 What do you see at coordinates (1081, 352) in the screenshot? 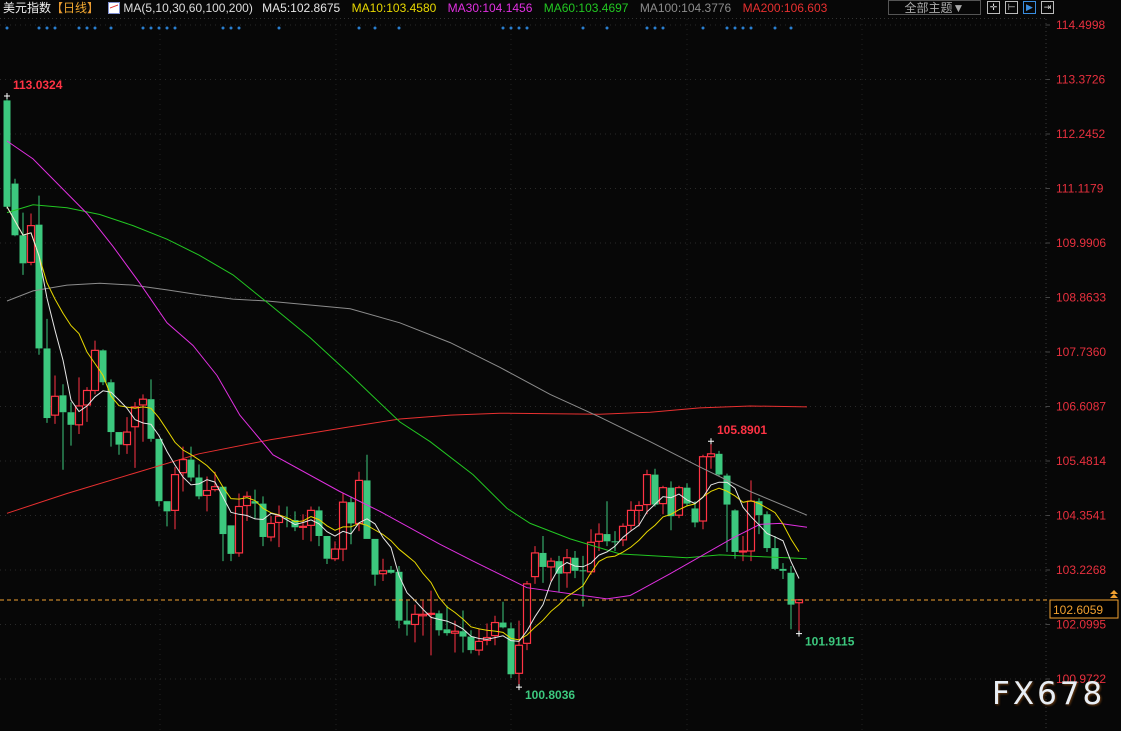
I see `y-tick-label: 107.7360` at bounding box center [1081, 352].